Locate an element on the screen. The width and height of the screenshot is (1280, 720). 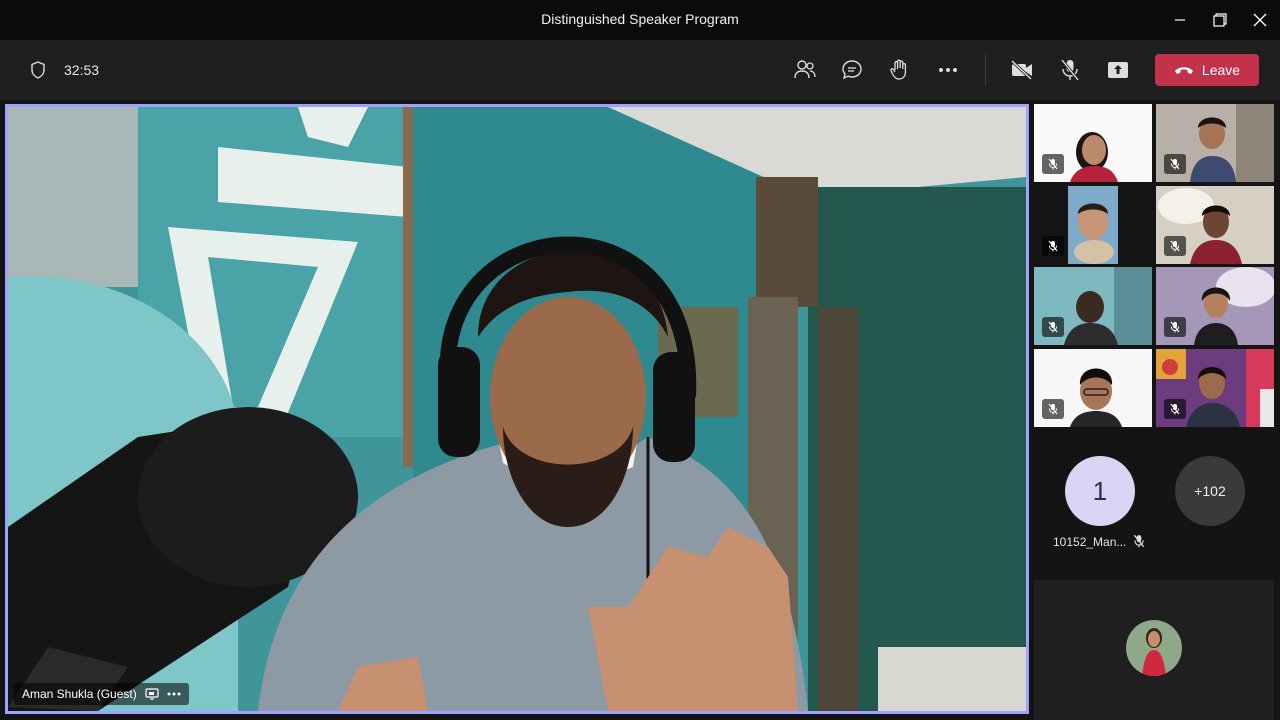
share-icon is located at coordinates (1118, 70).